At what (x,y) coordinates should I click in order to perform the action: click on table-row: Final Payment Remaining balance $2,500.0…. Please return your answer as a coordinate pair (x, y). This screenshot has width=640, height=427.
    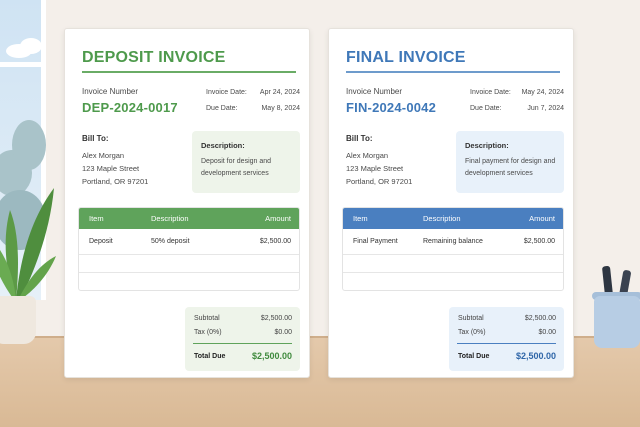
    Looking at the image, I should click on (453, 242).